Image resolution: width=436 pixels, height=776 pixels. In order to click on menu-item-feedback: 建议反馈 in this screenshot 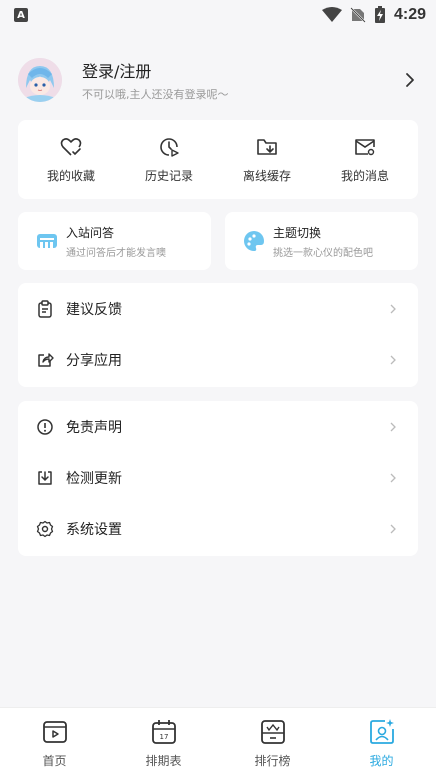, I will do `click(218, 308)`.